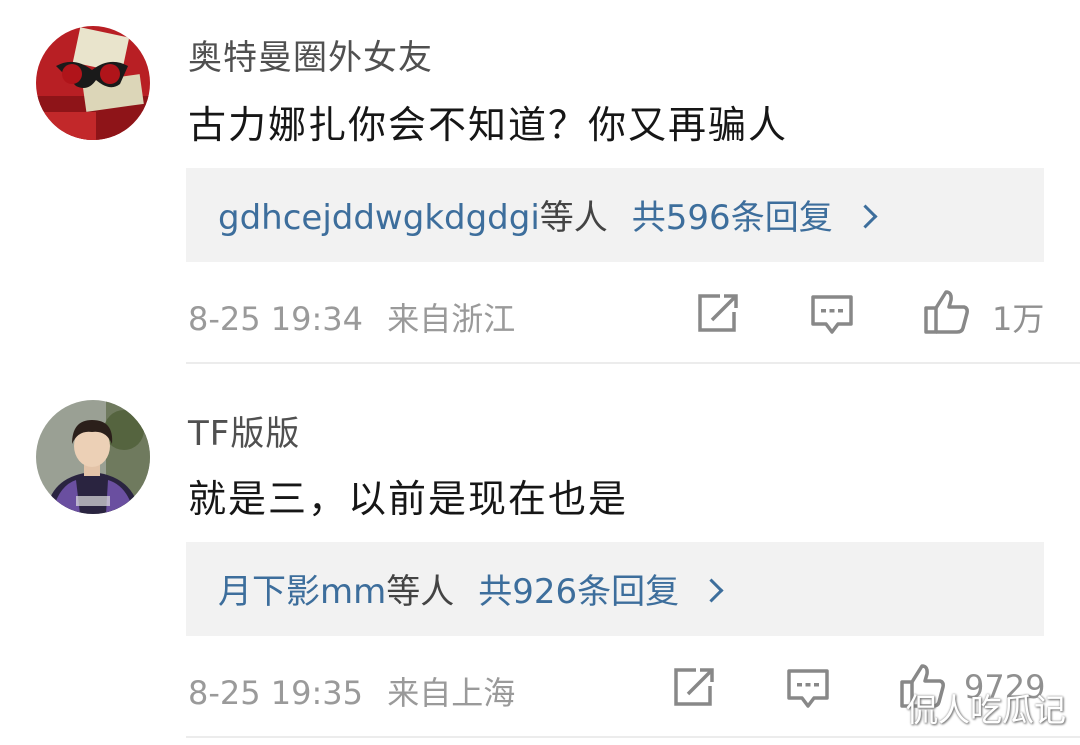 This screenshot has width=1080, height=745. I want to click on reply-users: 月下影mm, so click(302, 592).